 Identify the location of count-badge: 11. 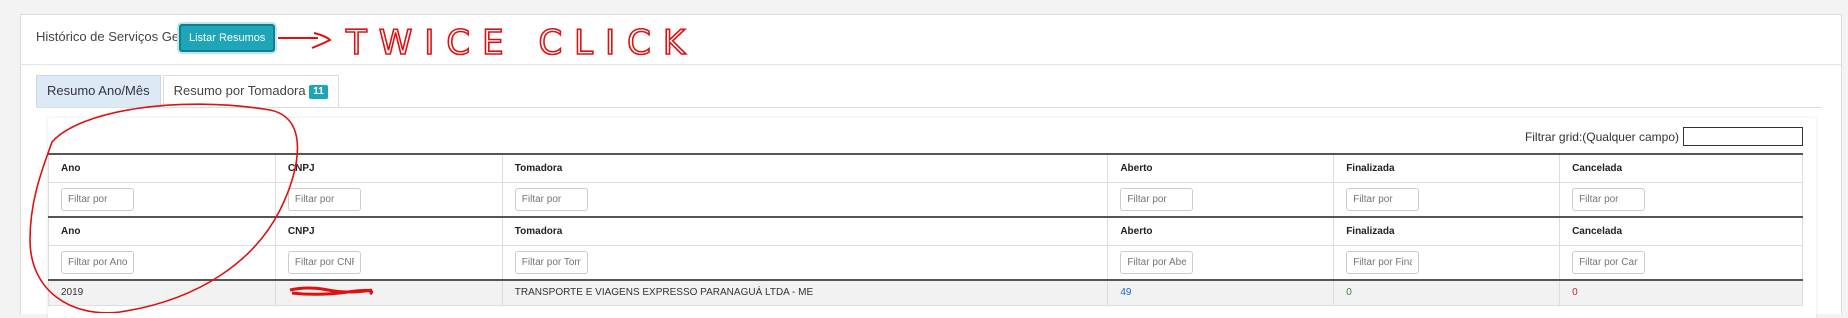
(318, 92).